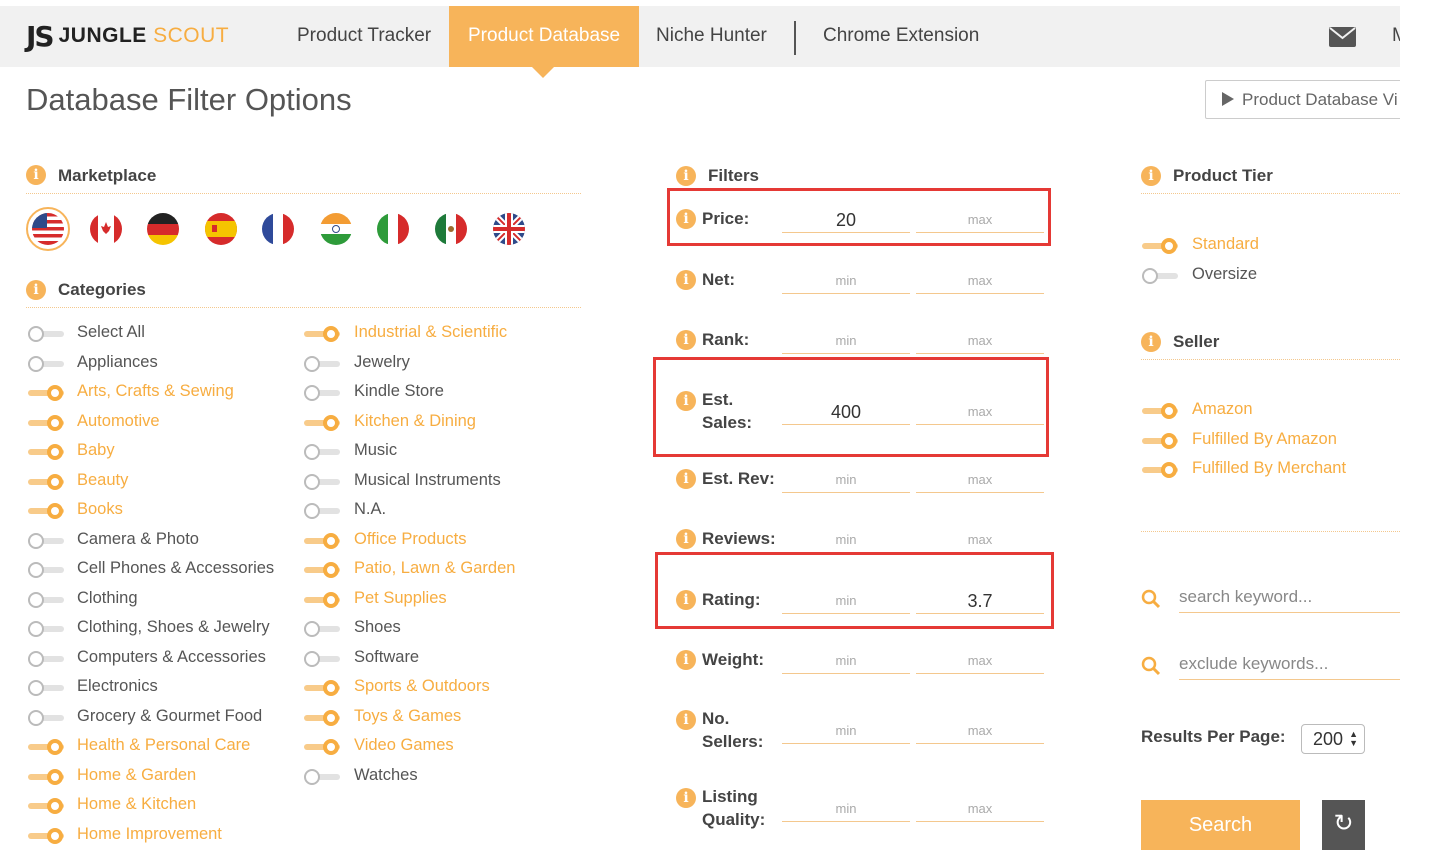 The height and width of the screenshot is (856, 1432). I want to click on category-arts-crafts-sewing-toggle, so click(46, 393).